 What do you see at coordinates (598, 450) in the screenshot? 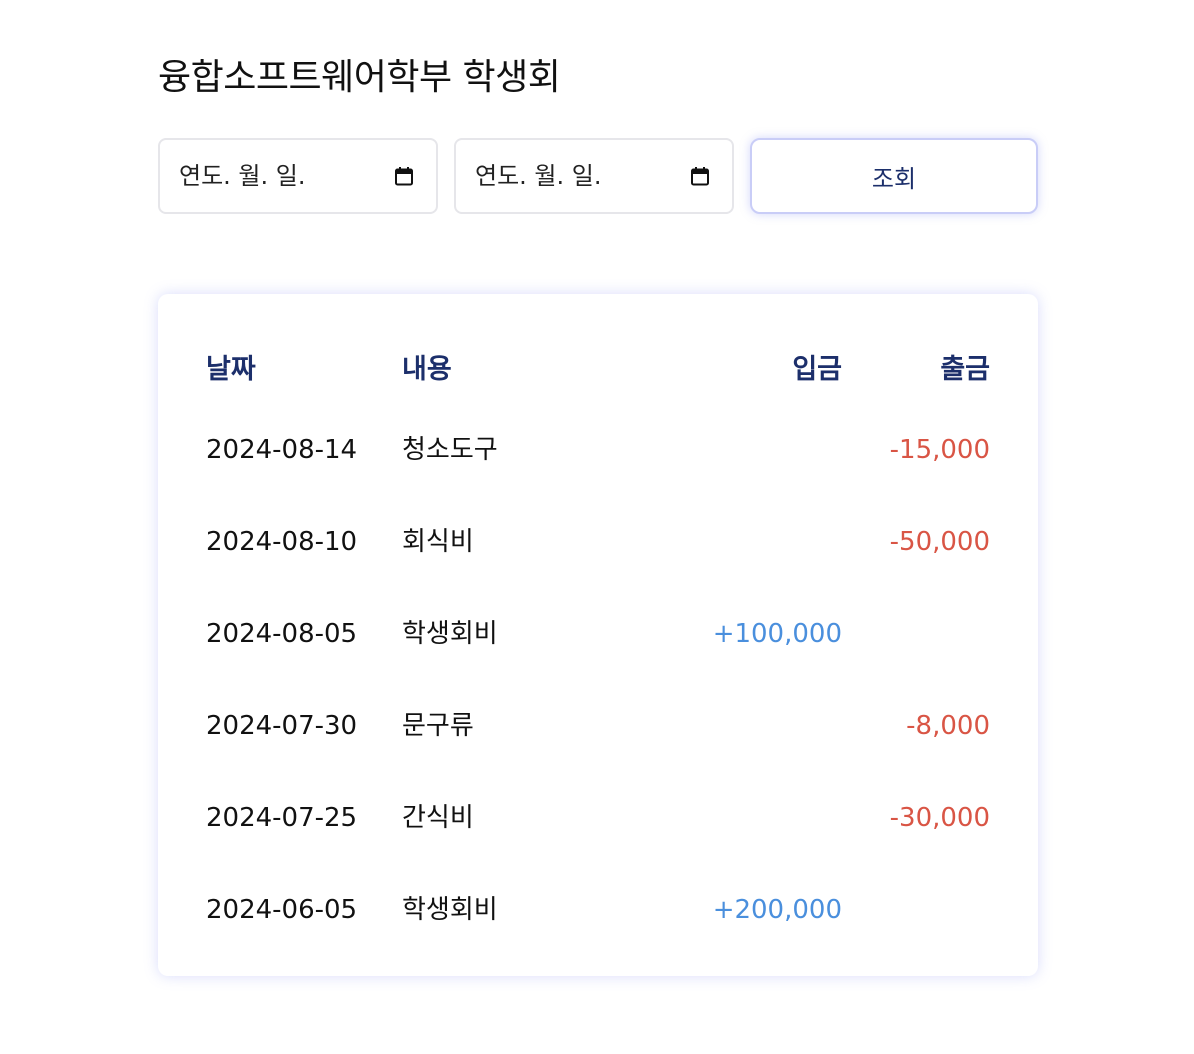
I see `table-row: 2024-08-14 청소도구 -15,000` at bounding box center [598, 450].